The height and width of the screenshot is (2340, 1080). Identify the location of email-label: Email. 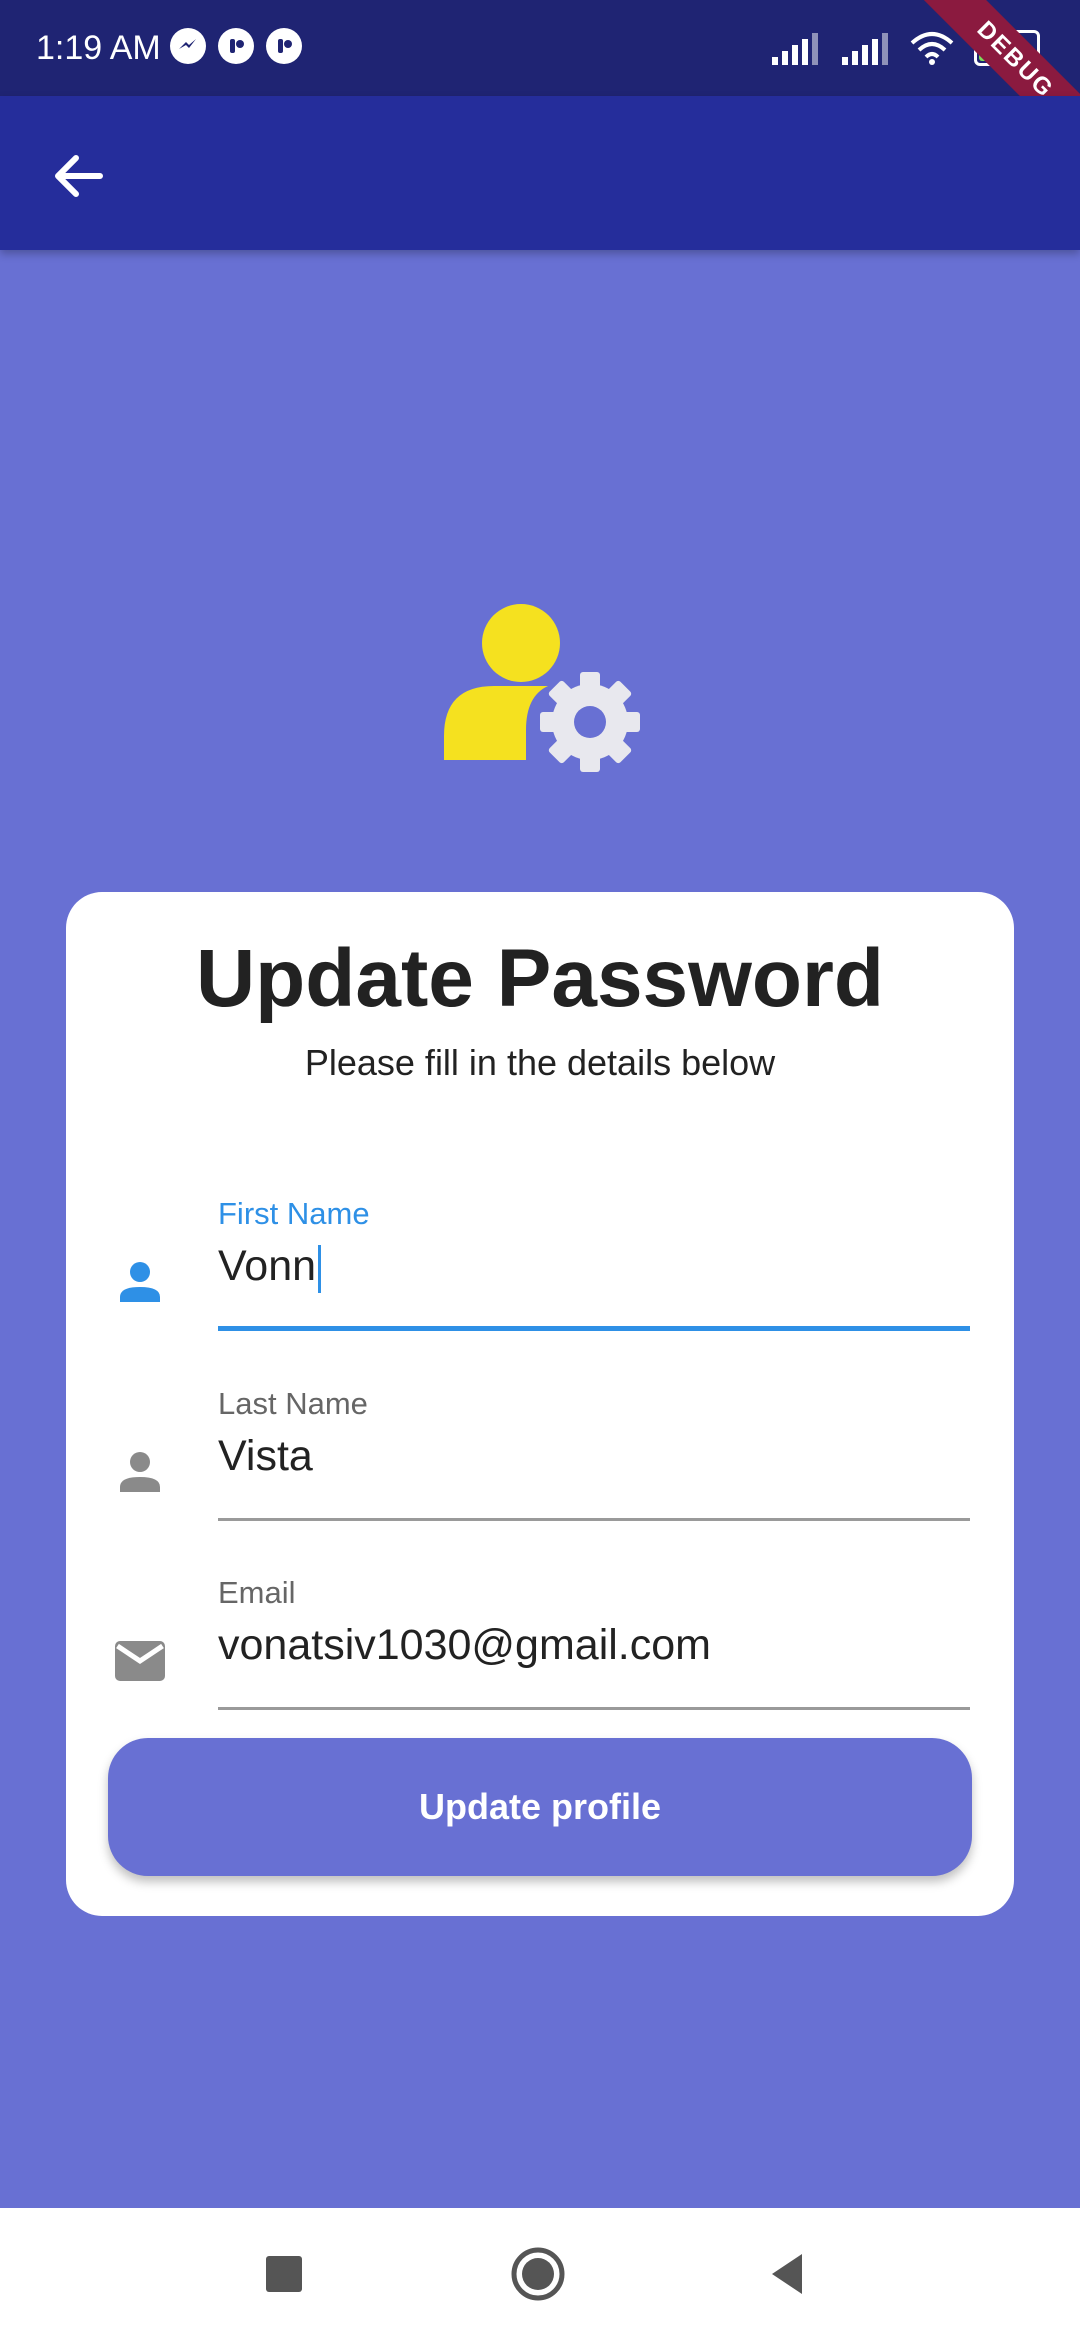
(257, 1592).